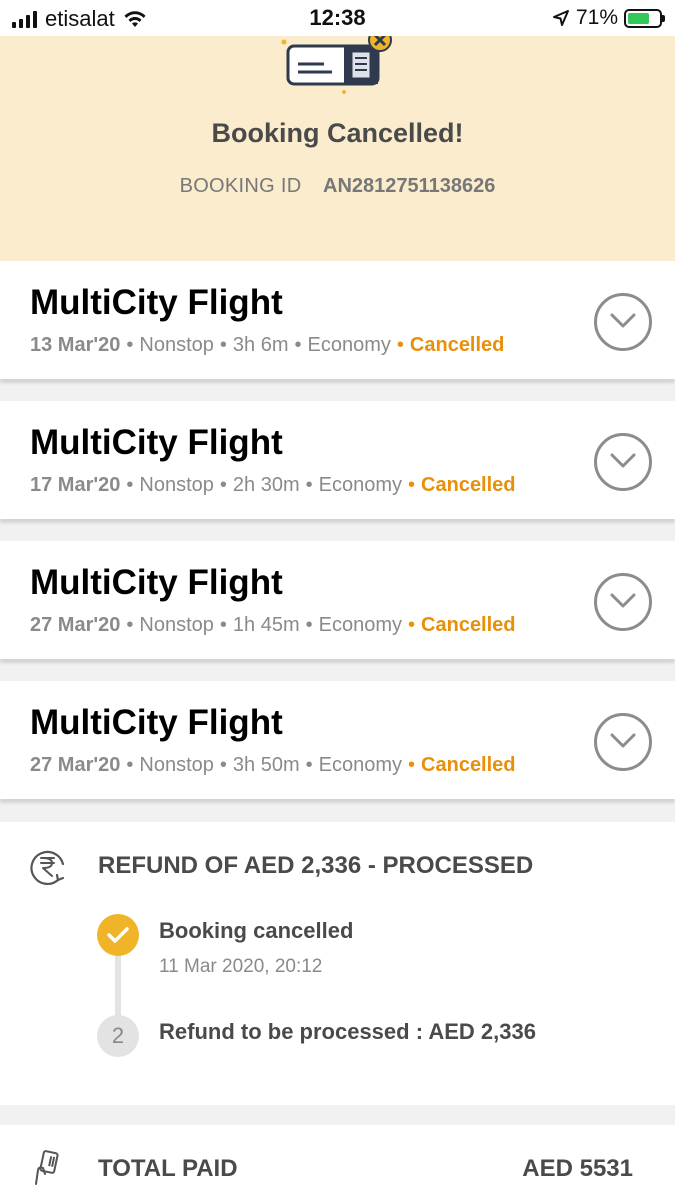 Image resolution: width=675 pixels, height=1200 pixels. I want to click on total-paid-label: TOTAL PAID, so click(168, 1168).